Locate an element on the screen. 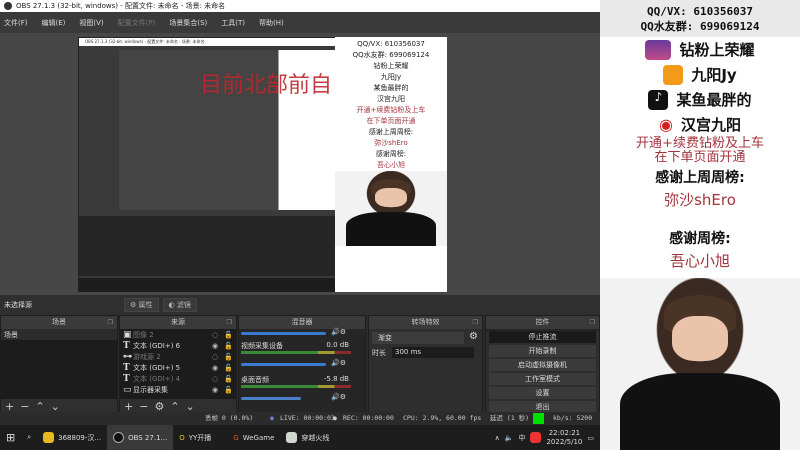 This screenshot has width=800, height=450. sogou-icon is located at coordinates (536, 437).